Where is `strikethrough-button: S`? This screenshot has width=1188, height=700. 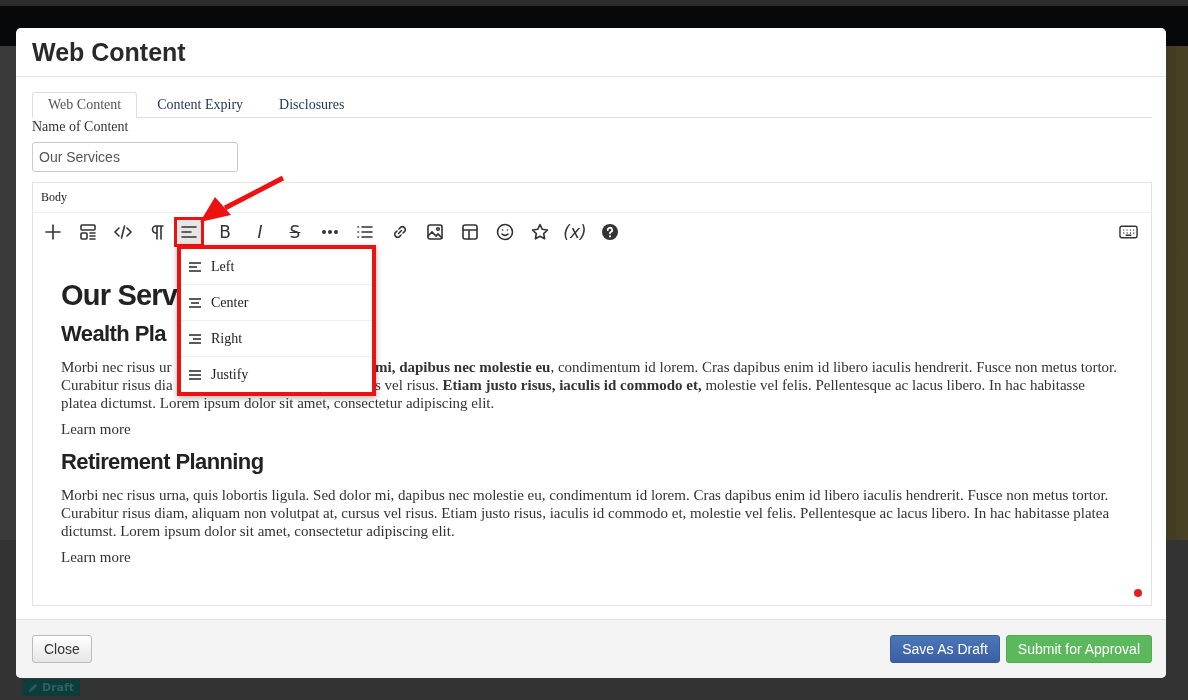 strikethrough-button: S is located at coordinates (295, 231).